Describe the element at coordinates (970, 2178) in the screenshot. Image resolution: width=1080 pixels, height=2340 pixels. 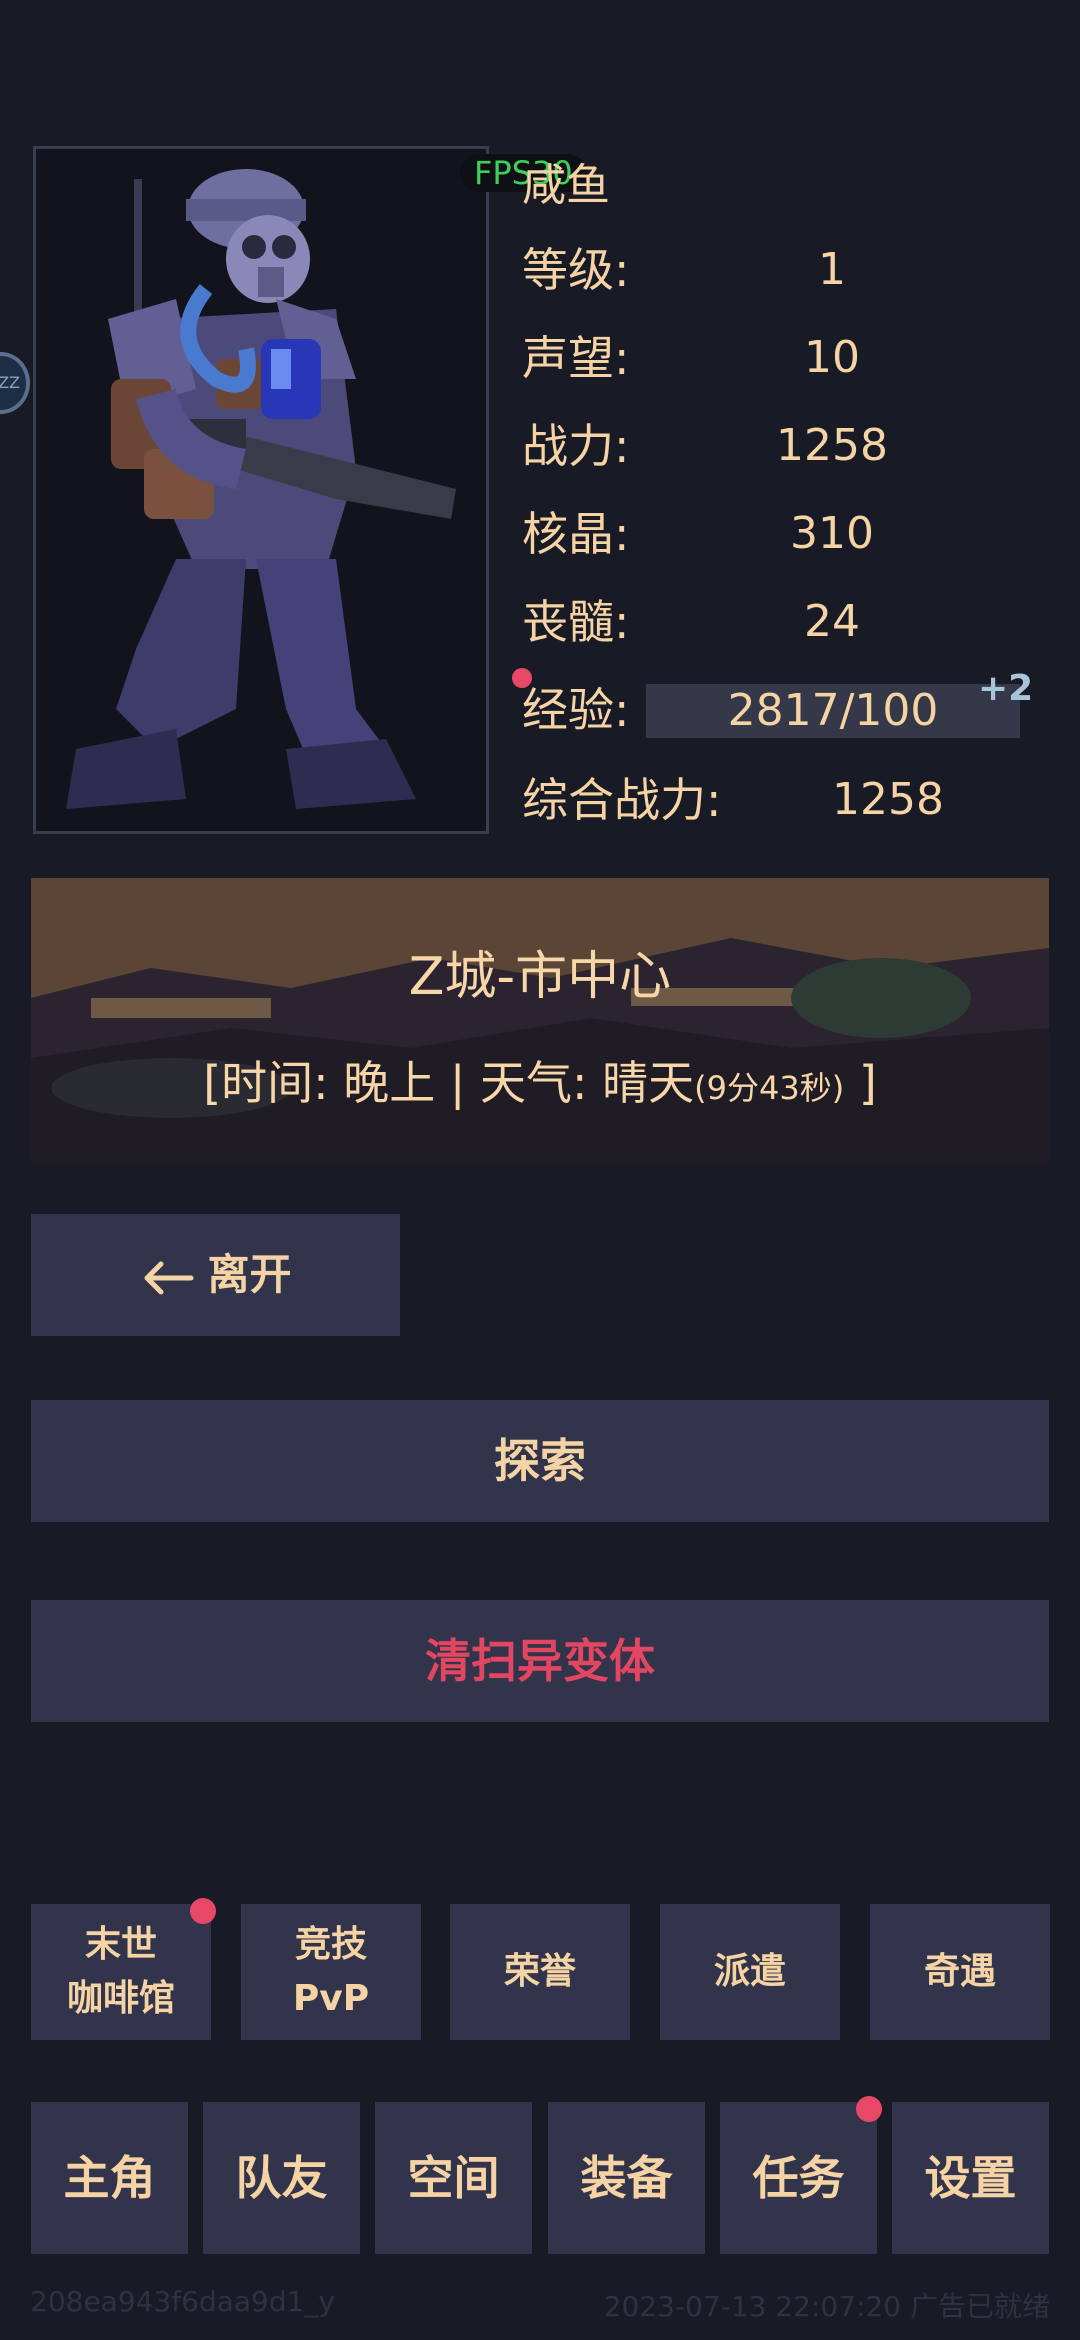
I see `nav-settings-button: 设置` at that location.